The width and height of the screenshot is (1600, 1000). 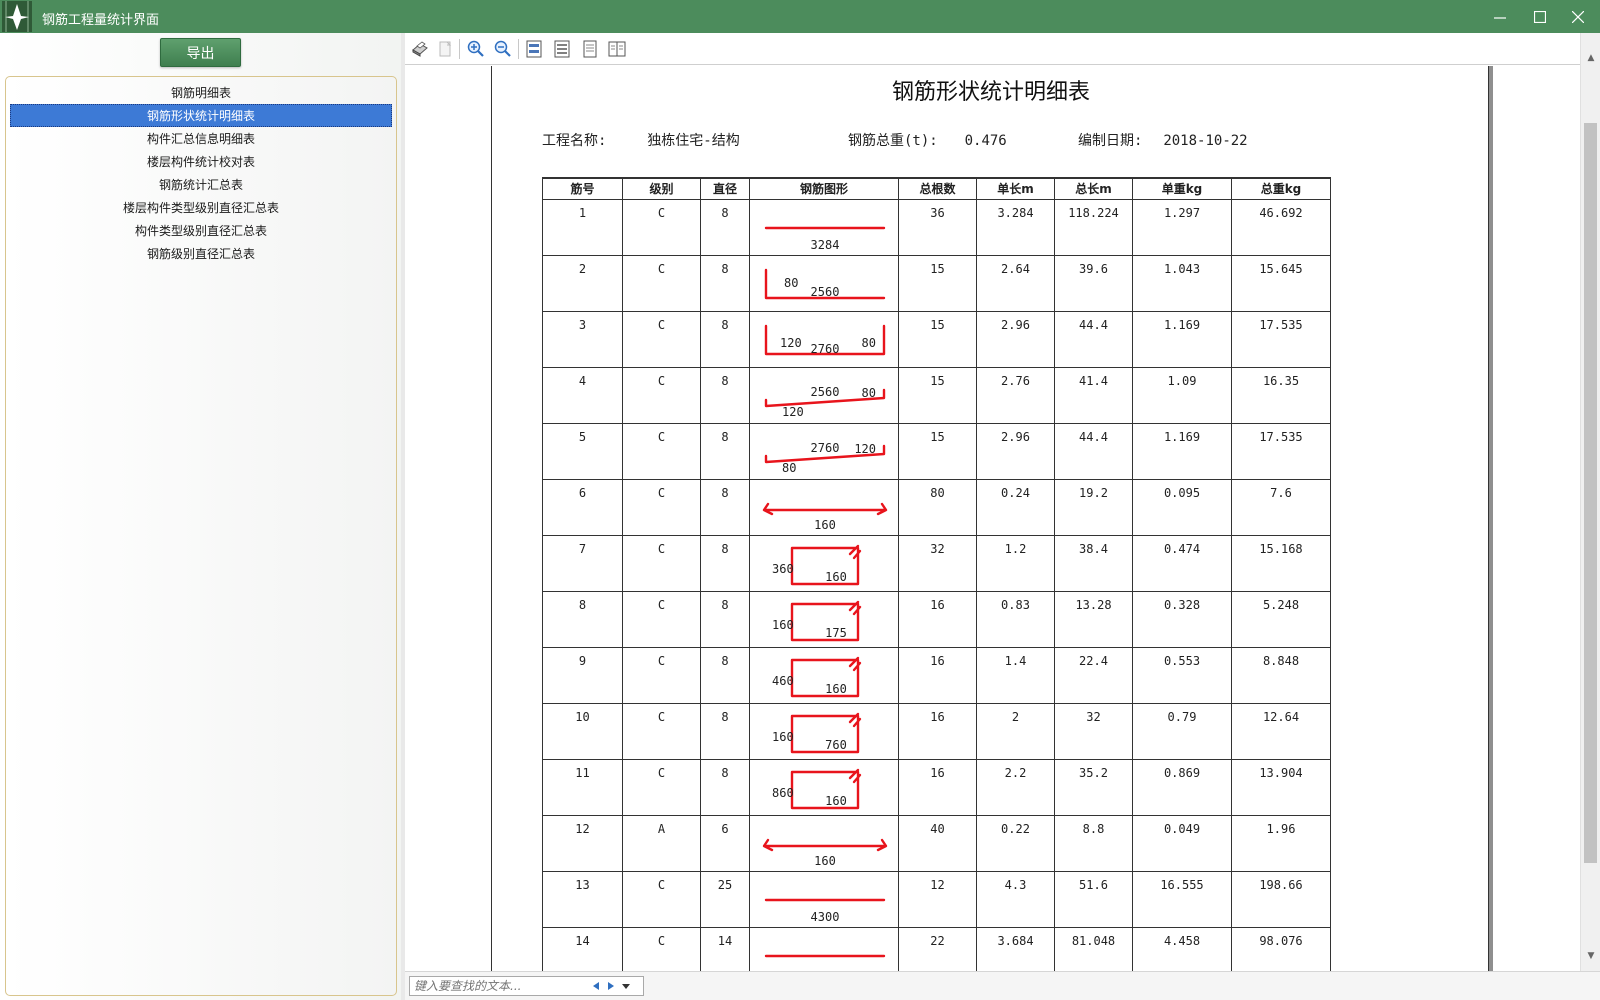 What do you see at coordinates (1015, 451) in the screenshot?
I see `unit-length-cell: 2.96` at bounding box center [1015, 451].